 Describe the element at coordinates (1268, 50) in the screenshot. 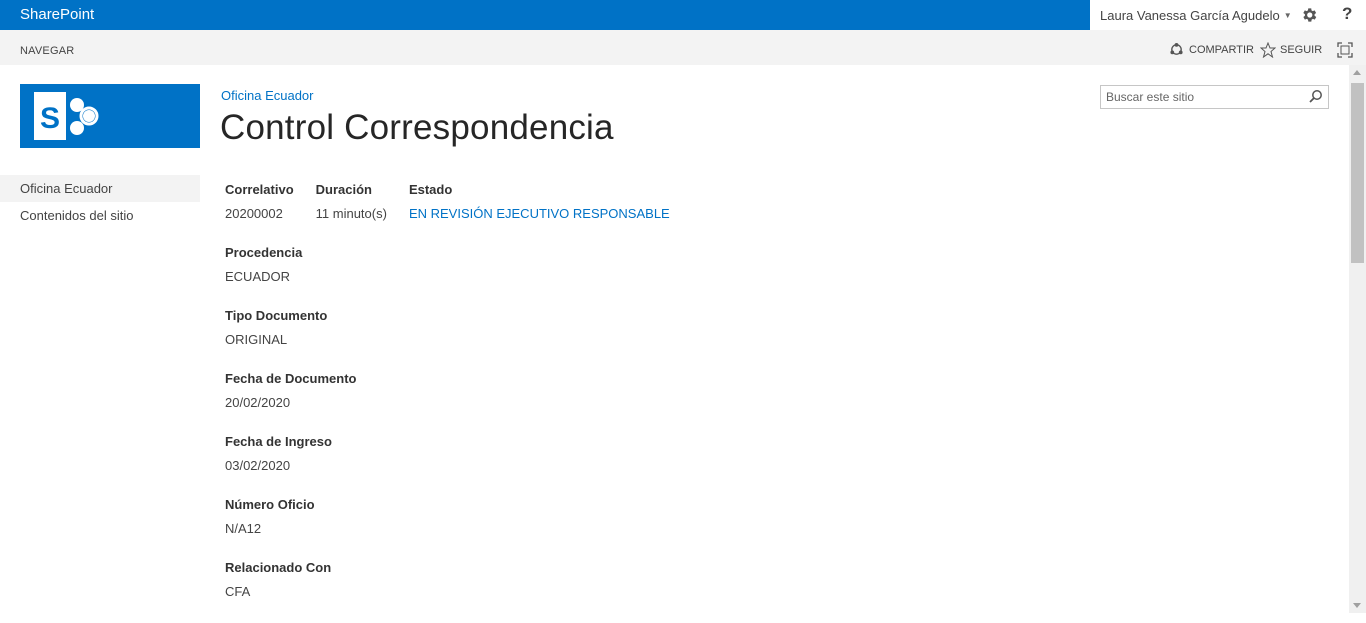

I see `star-icon` at that location.